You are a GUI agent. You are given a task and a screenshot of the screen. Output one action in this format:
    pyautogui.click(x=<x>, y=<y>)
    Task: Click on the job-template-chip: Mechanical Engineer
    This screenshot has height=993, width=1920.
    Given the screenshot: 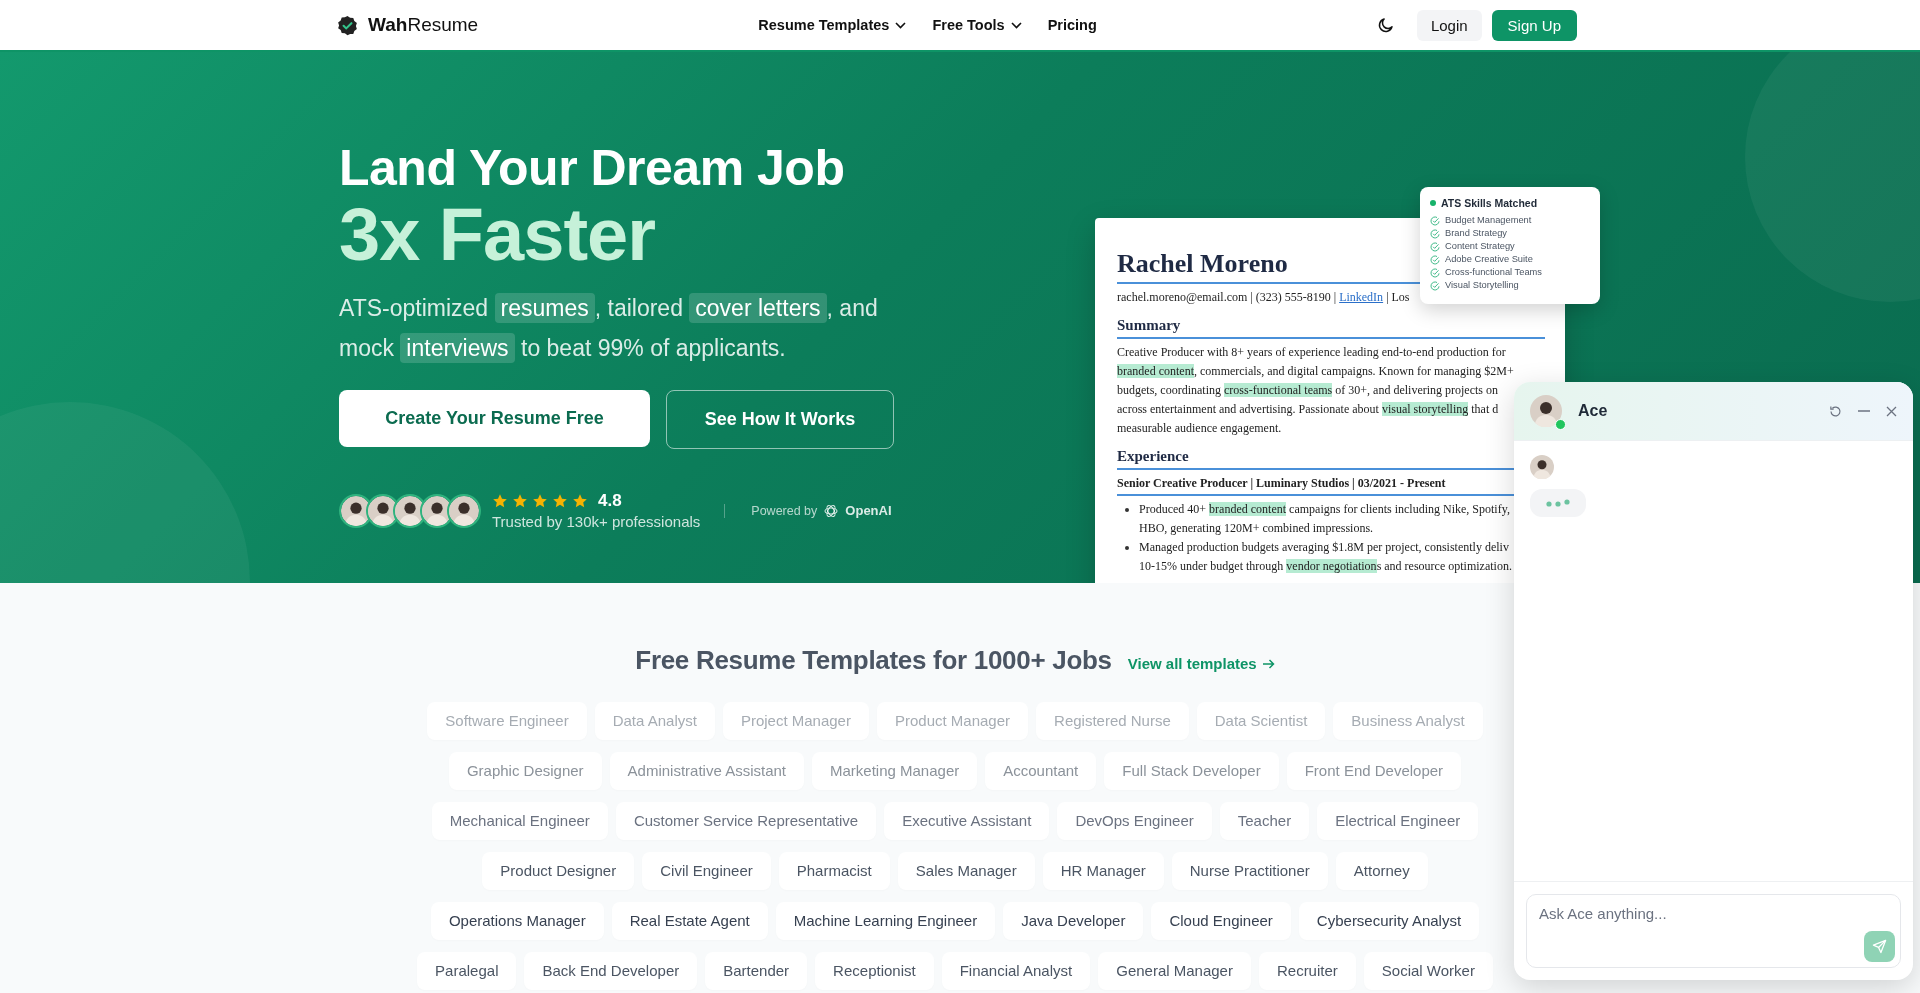 What is the action you would take?
    pyautogui.click(x=519, y=821)
    